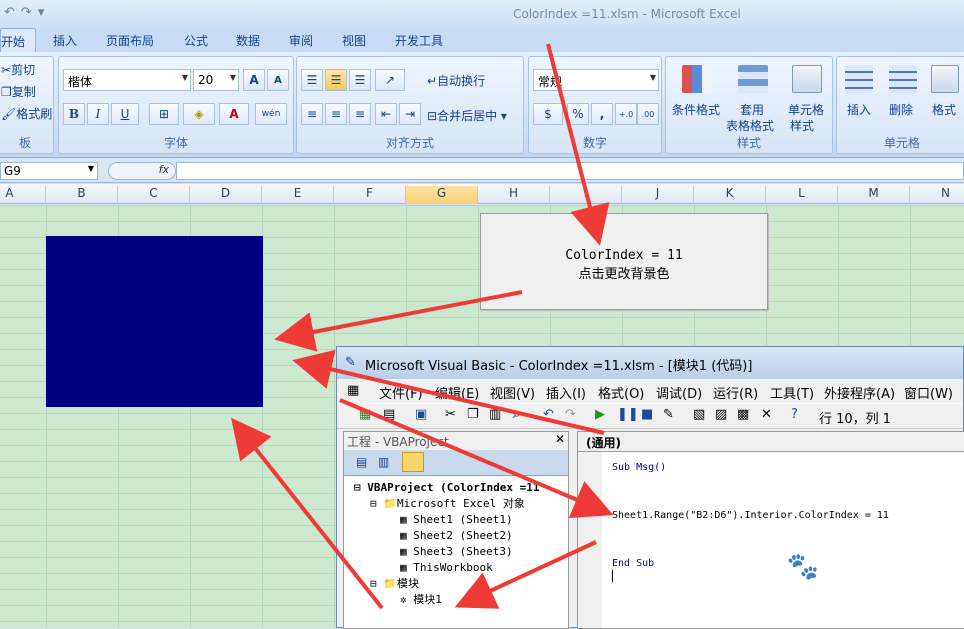 The height and width of the screenshot is (629, 964). Describe the element at coordinates (398, 321) in the screenshot. I see `arrow-button-to-range` at that location.